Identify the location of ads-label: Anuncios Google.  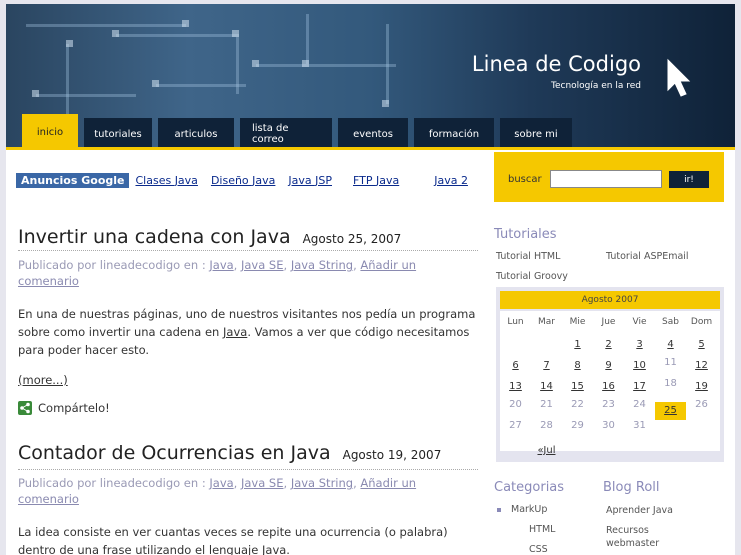
(73, 180).